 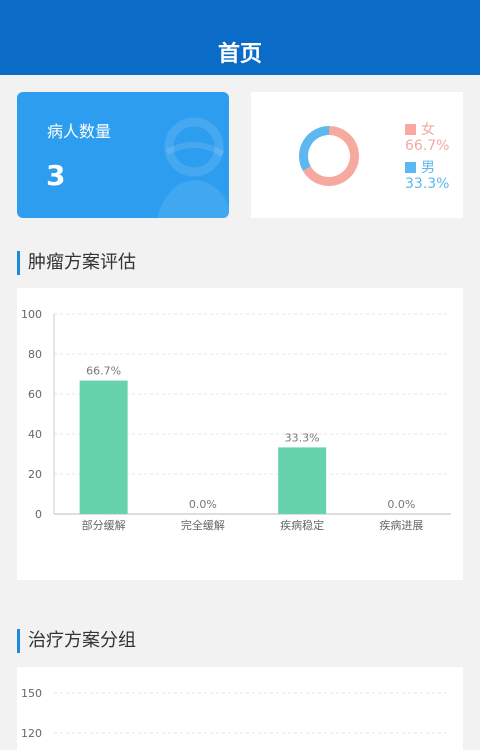 What do you see at coordinates (56, 175) in the screenshot?
I see `patient-count-value: 3` at bounding box center [56, 175].